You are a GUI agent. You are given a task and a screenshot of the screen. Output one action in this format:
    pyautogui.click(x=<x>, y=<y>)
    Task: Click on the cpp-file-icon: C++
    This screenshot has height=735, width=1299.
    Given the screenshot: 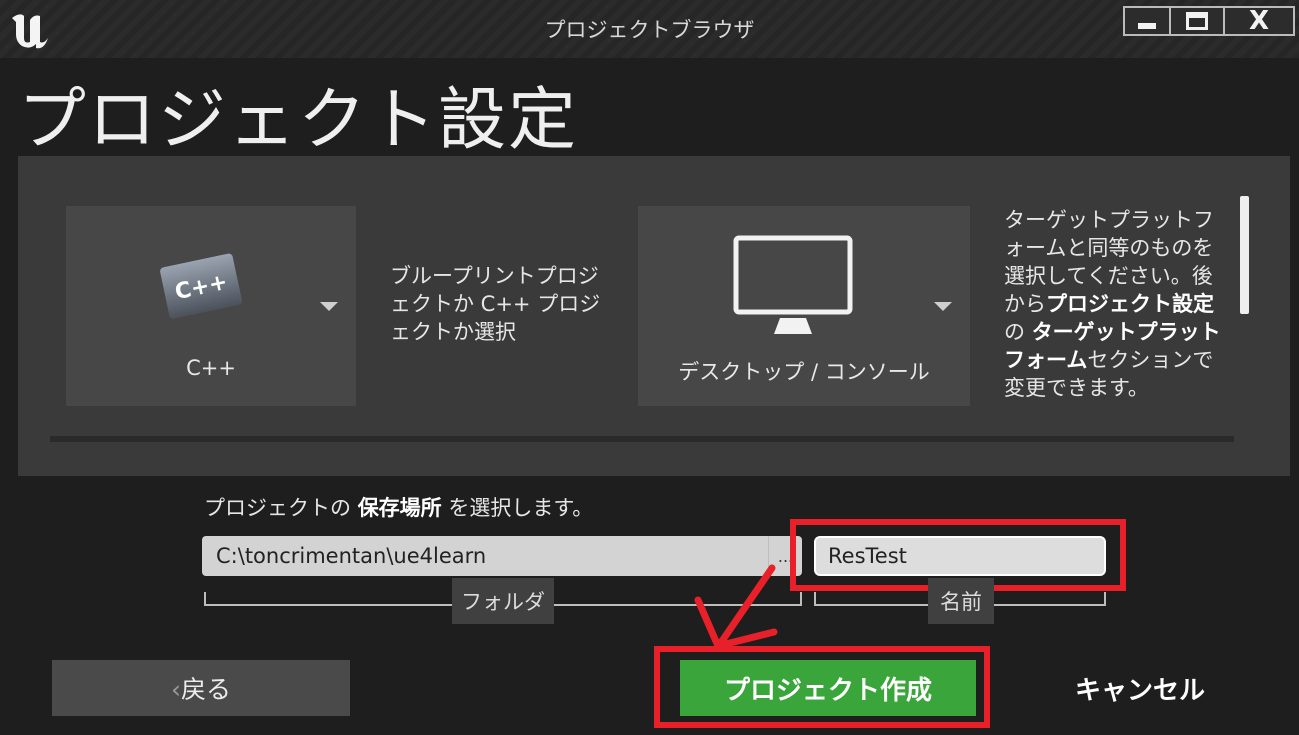 What is the action you would take?
    pyautogui.click(x=201, y=286)
    